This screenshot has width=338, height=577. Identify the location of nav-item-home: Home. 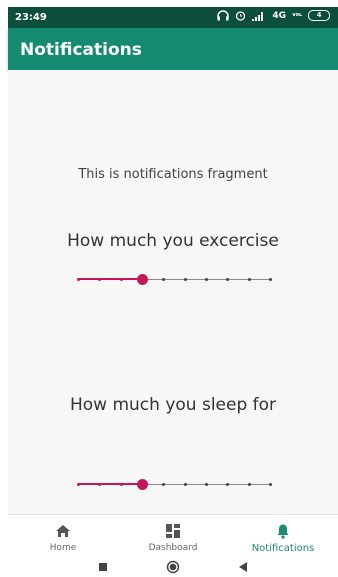
(63, 536).